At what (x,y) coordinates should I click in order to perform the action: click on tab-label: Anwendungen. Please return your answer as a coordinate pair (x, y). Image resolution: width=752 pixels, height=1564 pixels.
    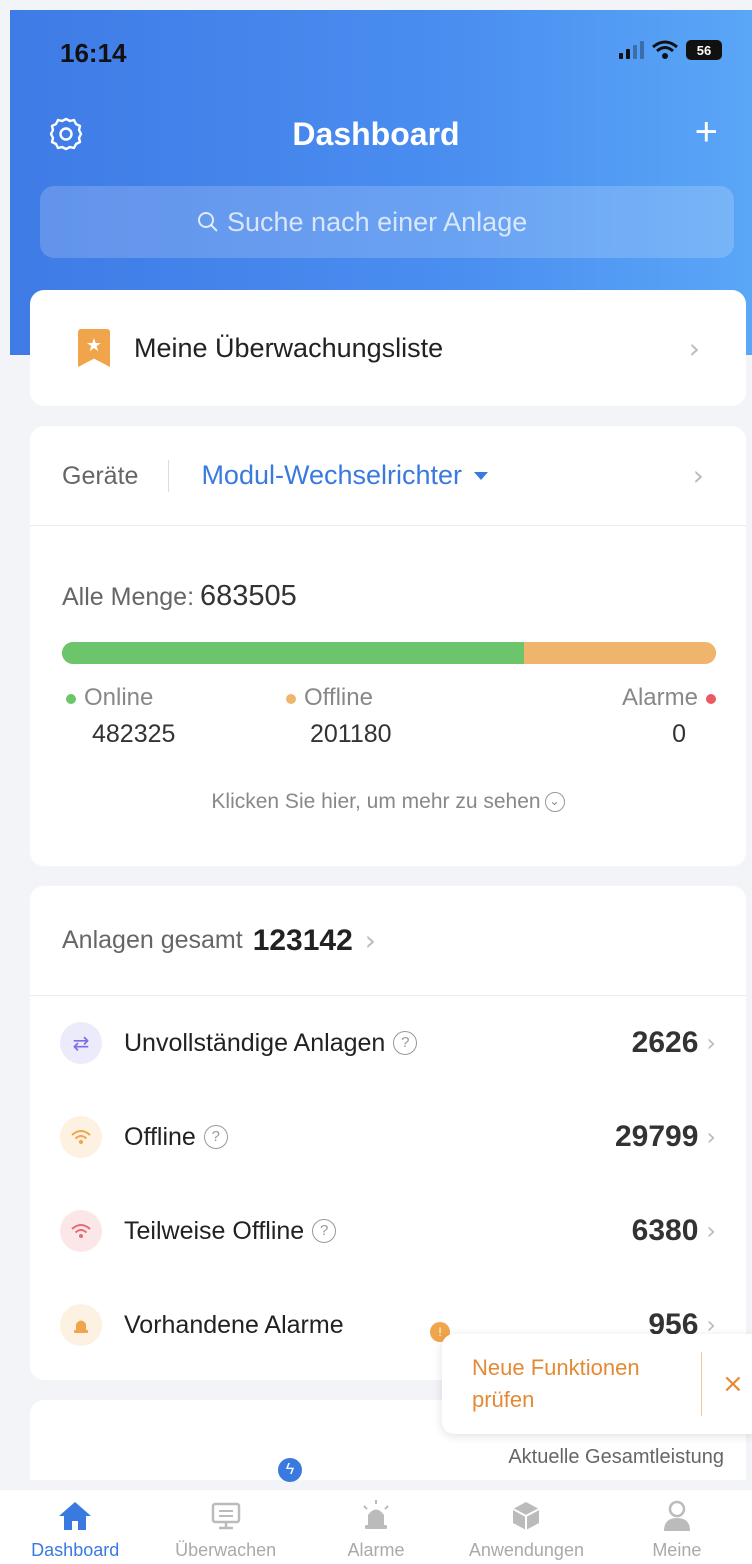
    Looking at the image, I should click on (526, 1550).